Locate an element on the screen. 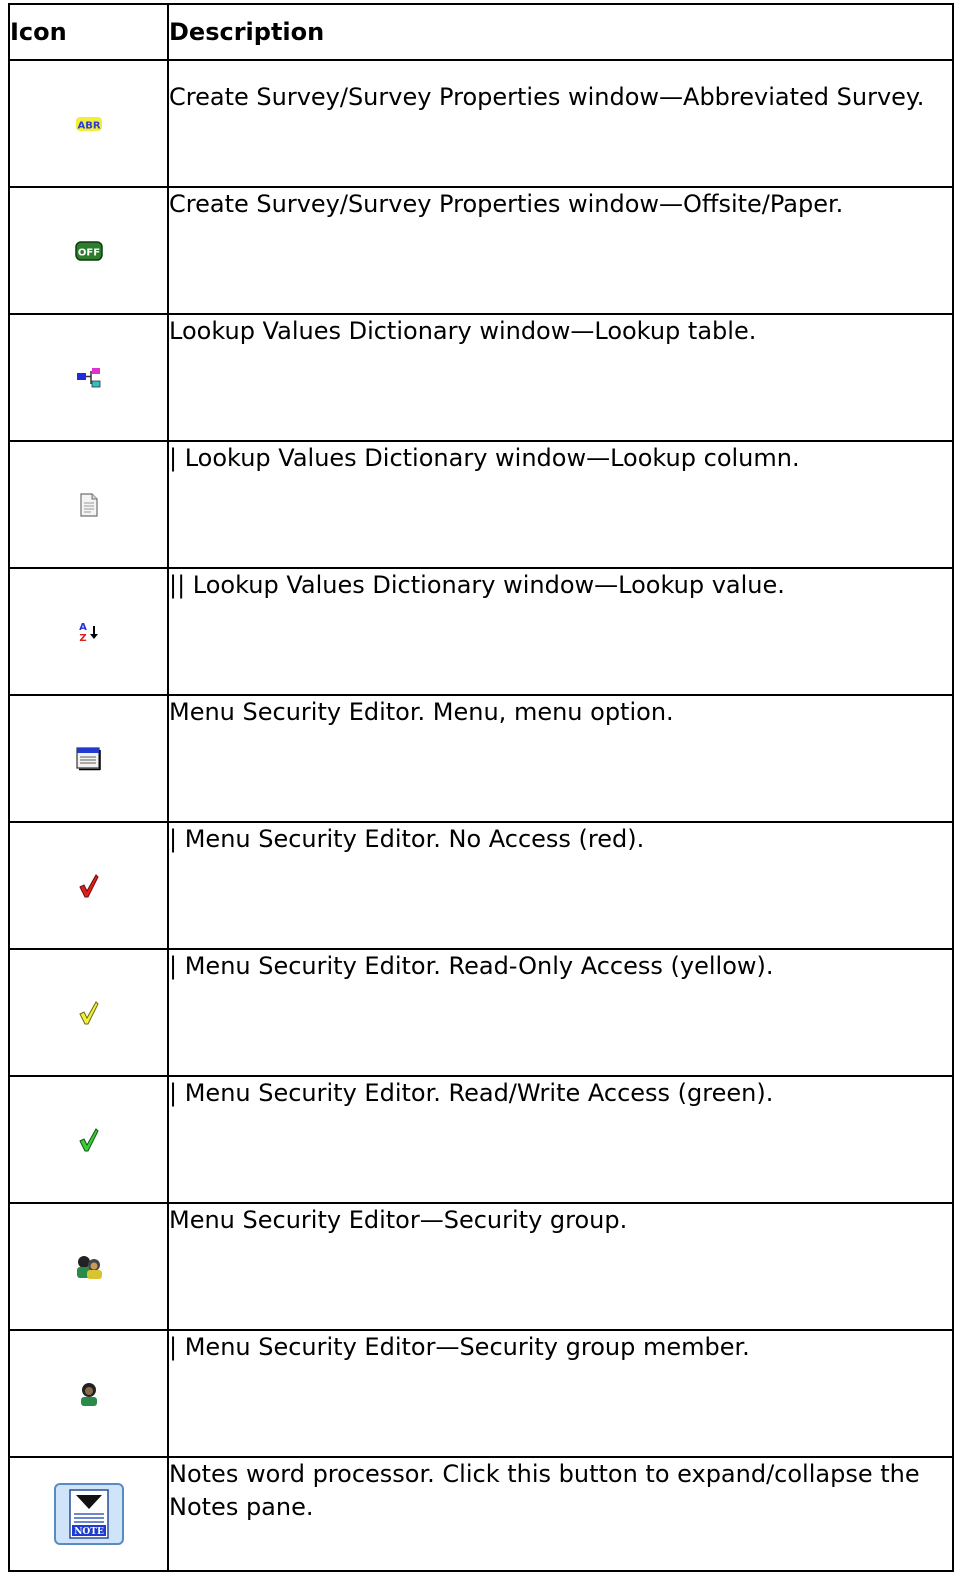 Image resolution: width=958 pixels, height=1583 pixels. abbreviated-icon-label: ABR is located at coordinates (88, 125).